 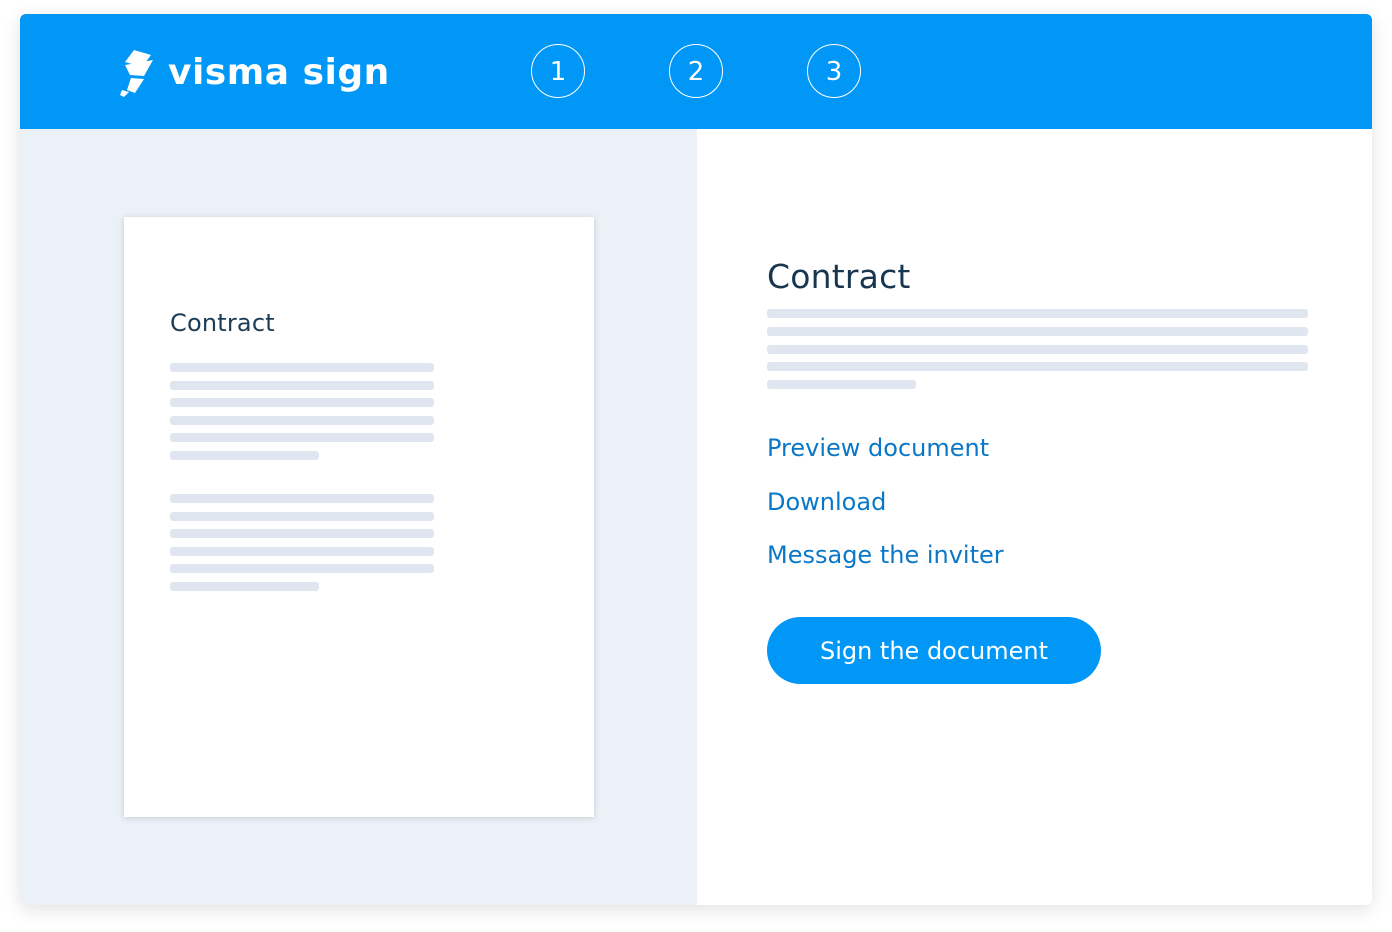 I want to click on download-link: Download, so click(x=826, y=502).